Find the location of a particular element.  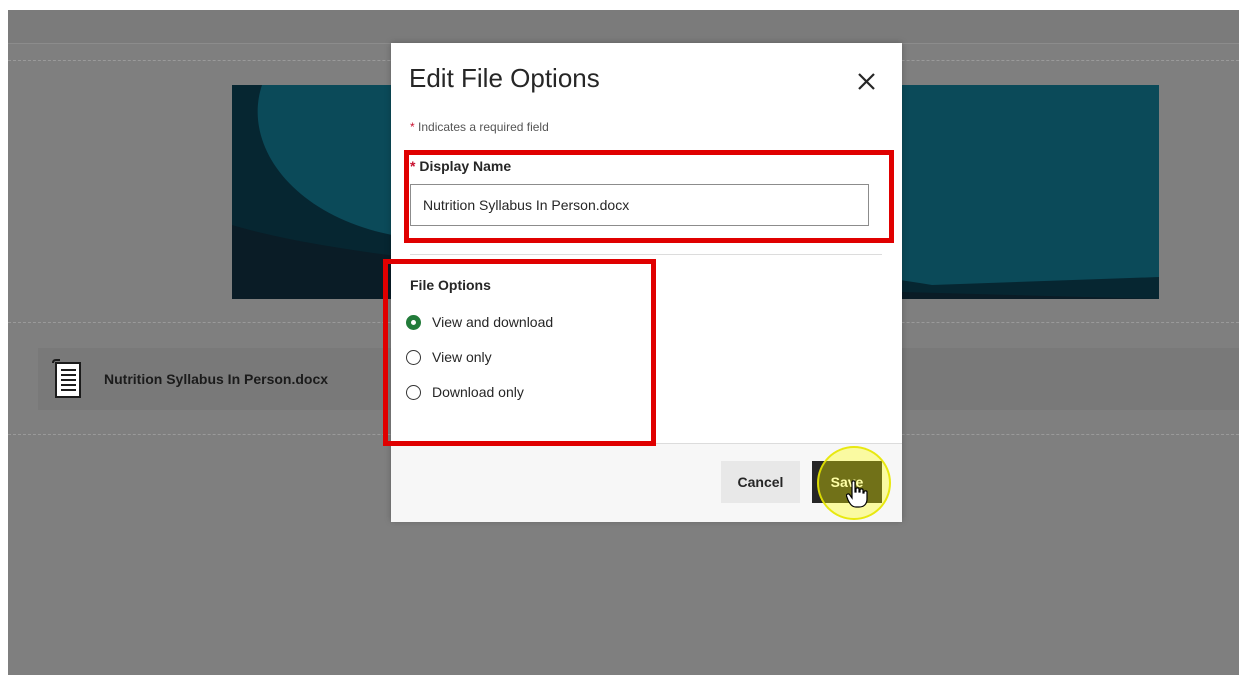

radio-view-and-download: View and download is located at coordinates (479, 322).